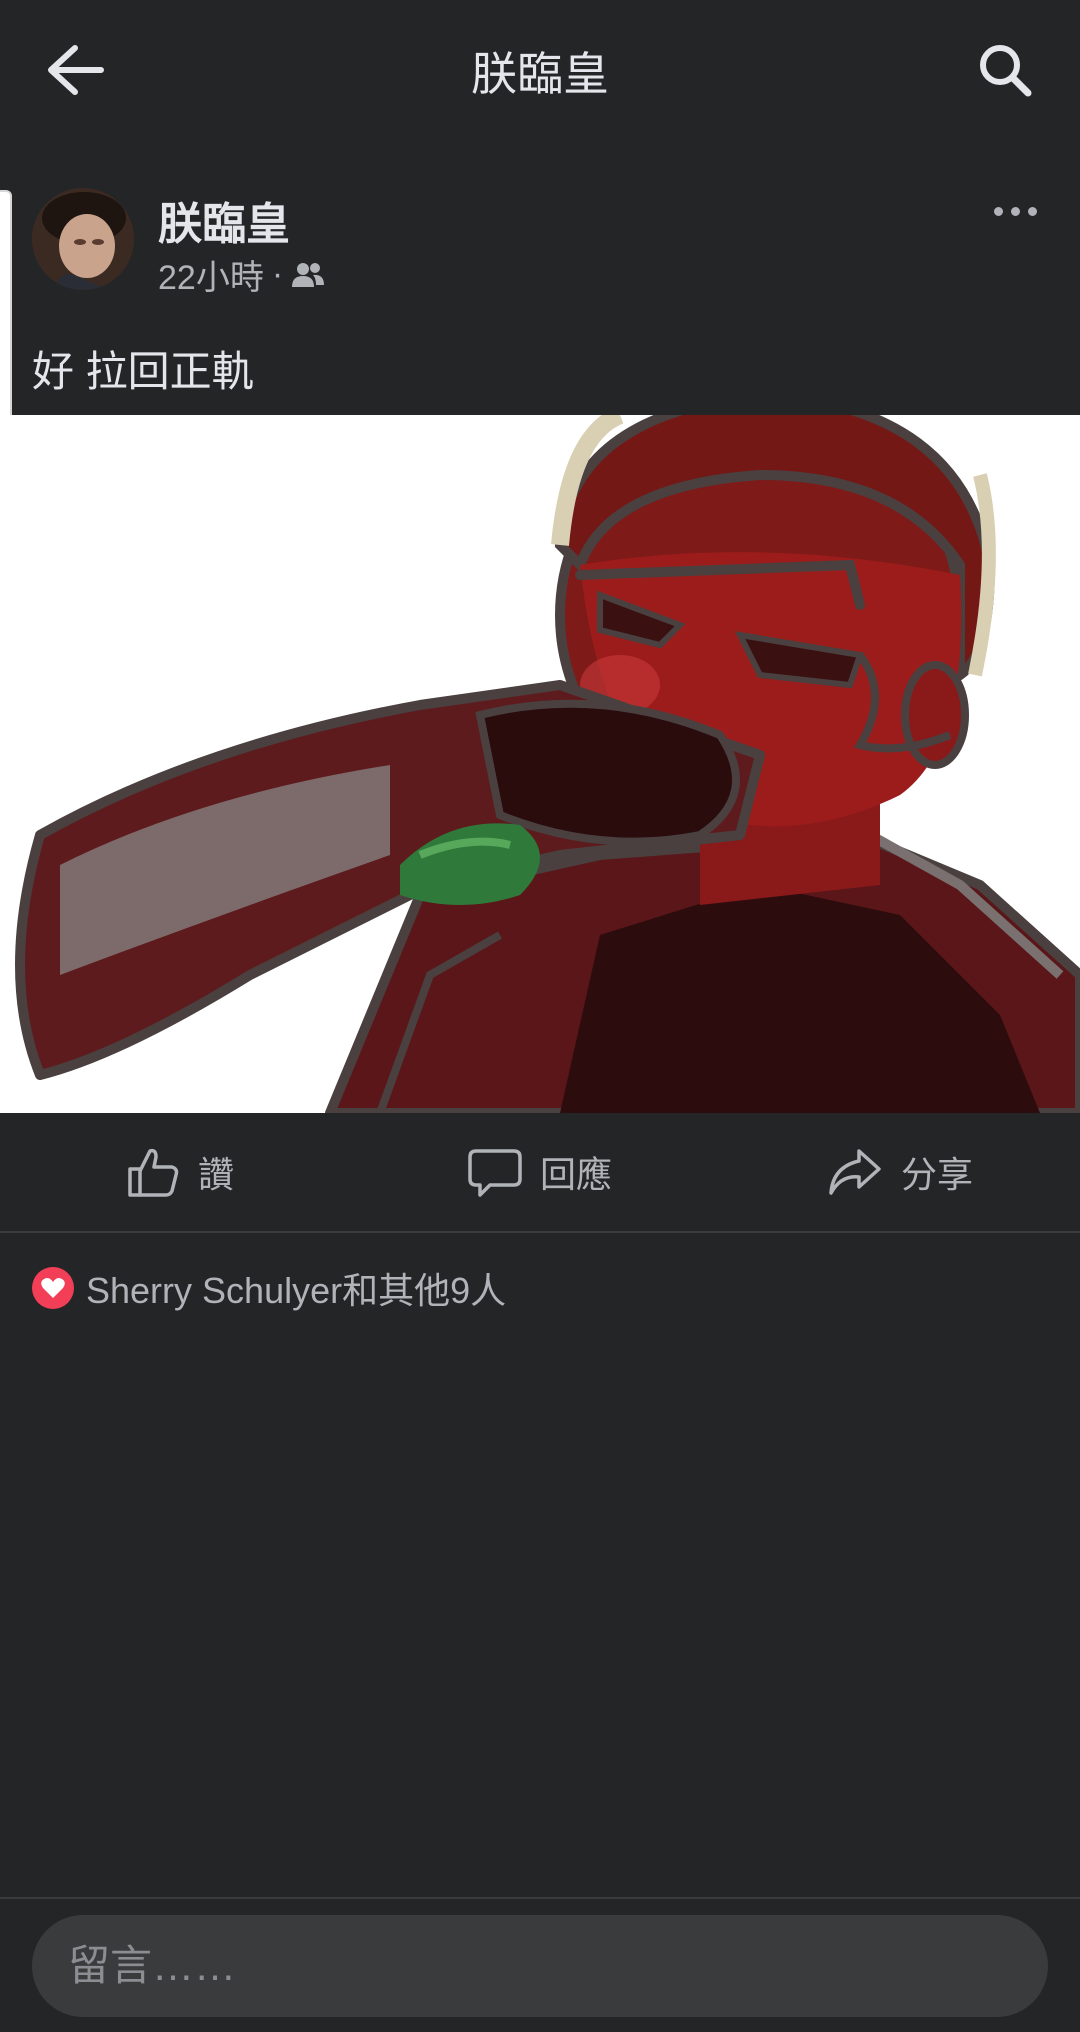  What do you see at coordinates (540, 74) in the screenshot?
I see `page-title: 朕臨皇` at bounding box center [540, 74].